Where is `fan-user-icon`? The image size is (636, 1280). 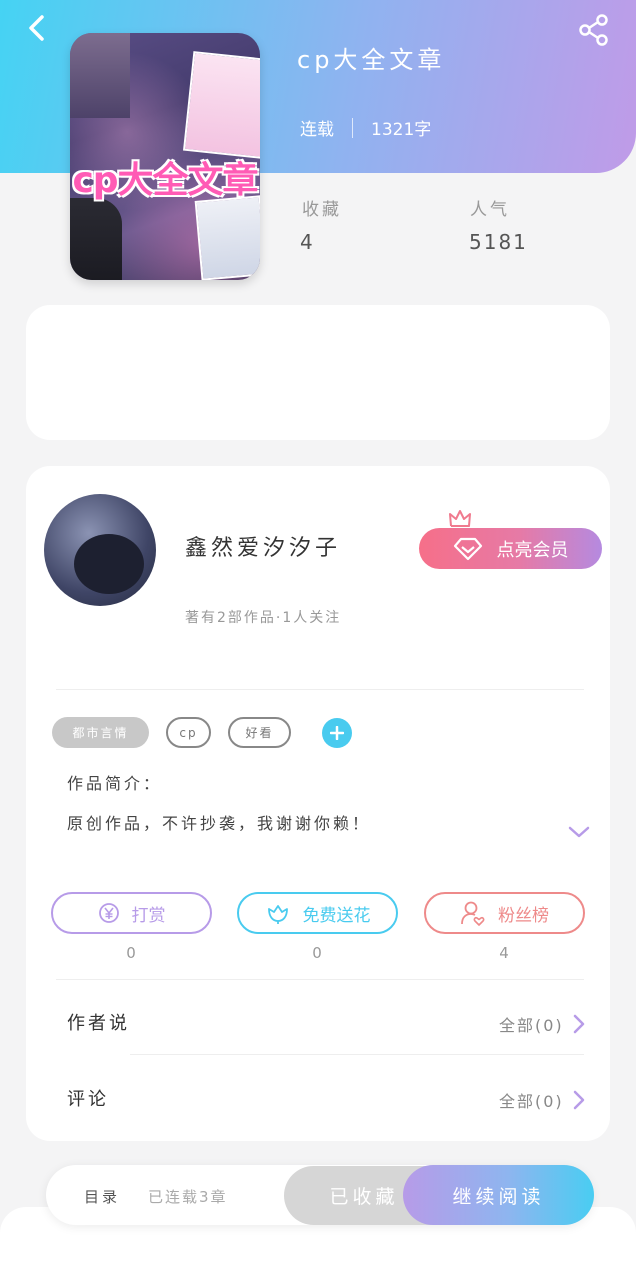
fan-user-icon is located at coordinates (473, 913).